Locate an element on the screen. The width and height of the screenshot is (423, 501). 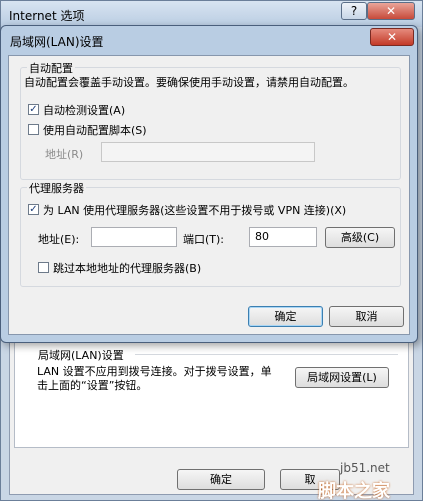
script-address-field is located at coordinates (208, 152).